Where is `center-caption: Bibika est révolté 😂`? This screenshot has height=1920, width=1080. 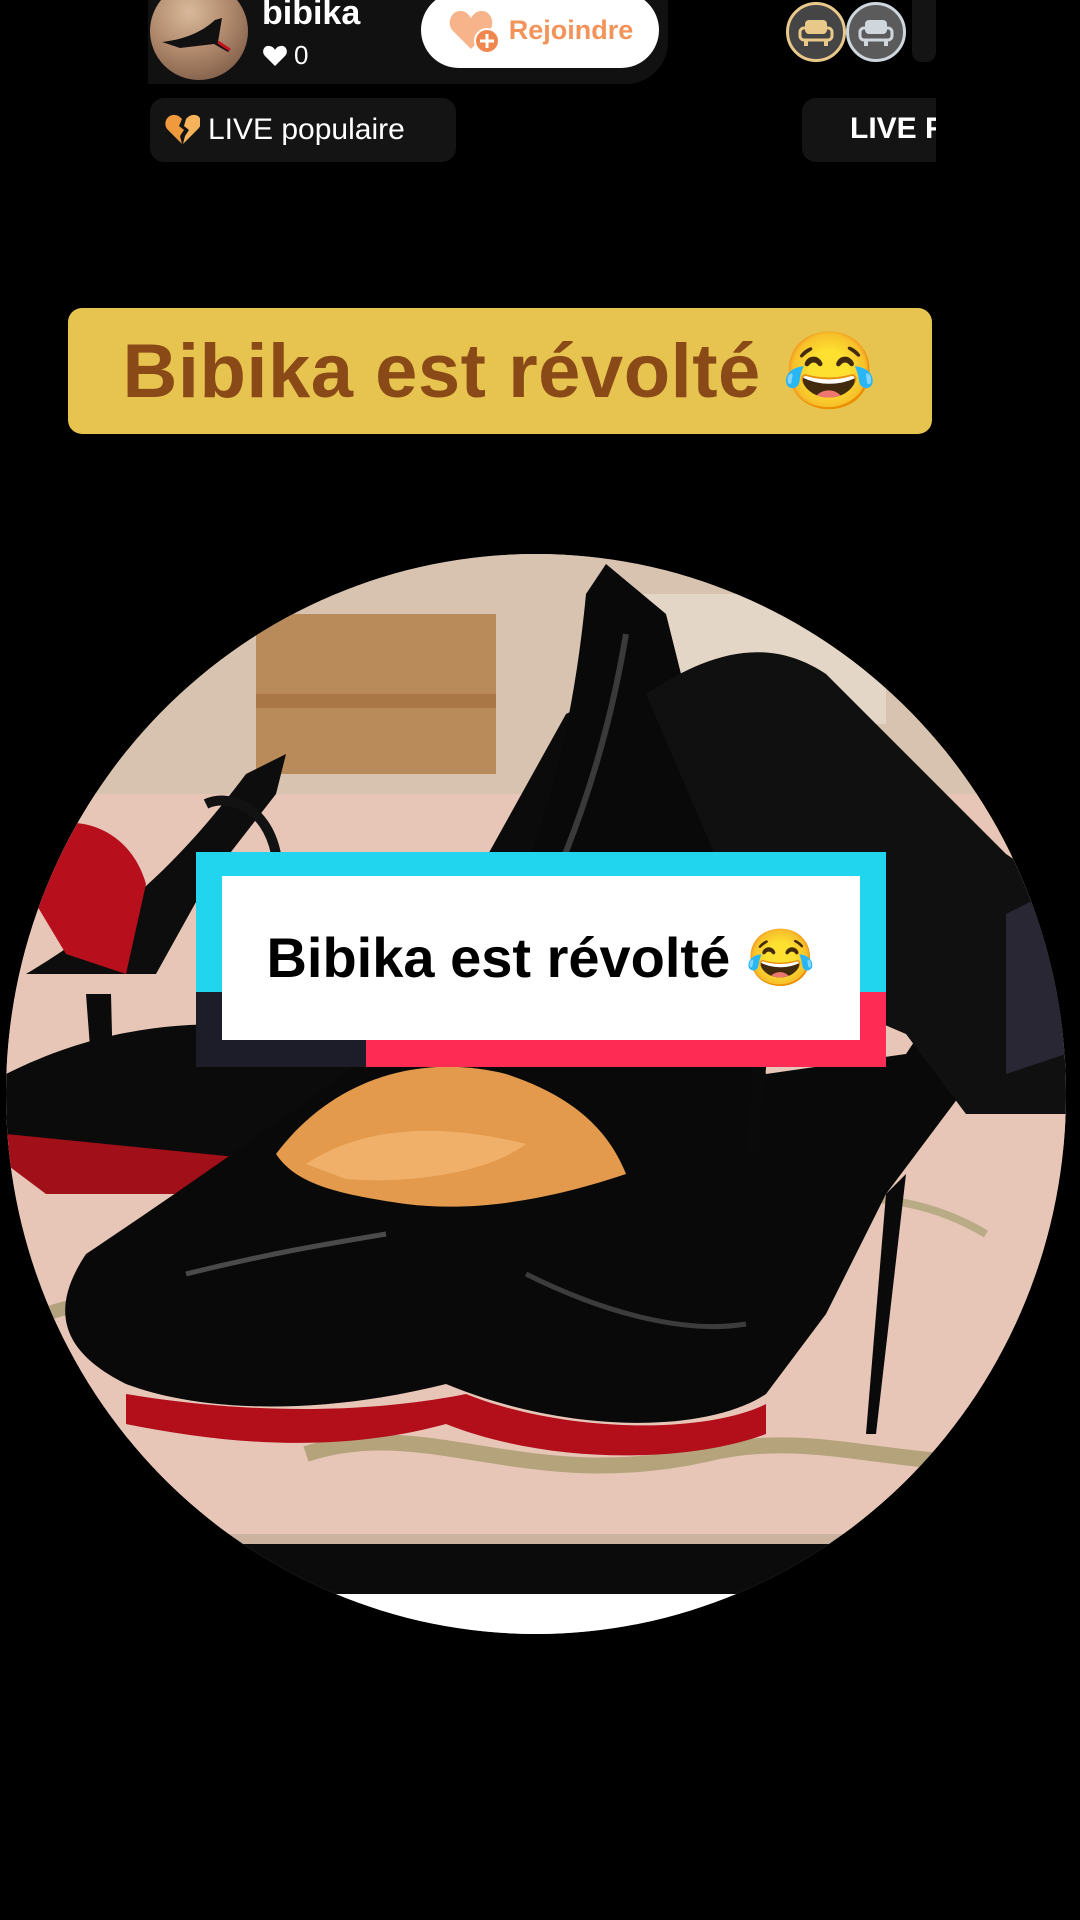
center-caption: Bibika est révolté 😂 is located at coordinates (541, 959).